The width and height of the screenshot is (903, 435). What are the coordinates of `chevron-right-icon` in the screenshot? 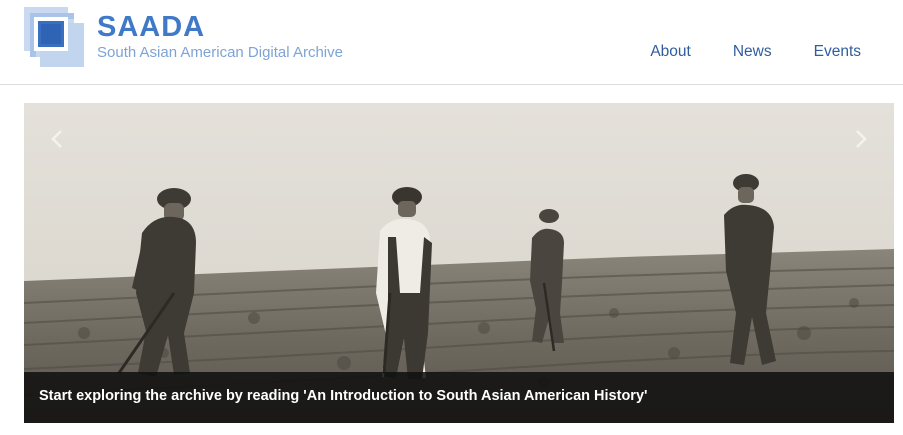 It's located at (860, 139).